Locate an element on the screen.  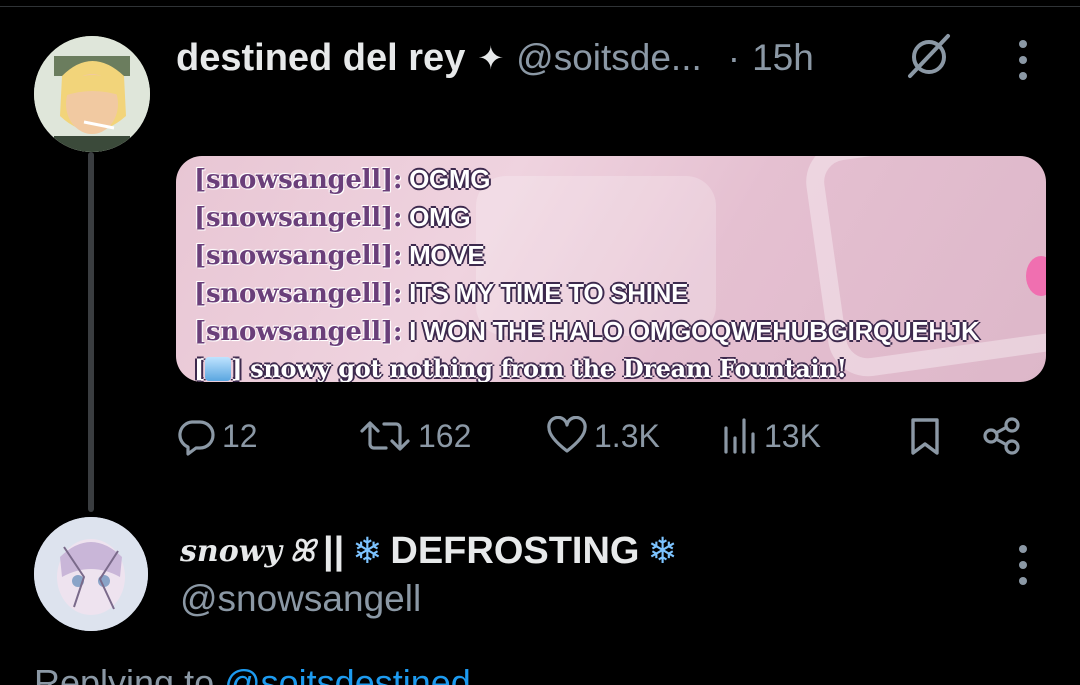
heart-icon is located at coordinates (567, 434).